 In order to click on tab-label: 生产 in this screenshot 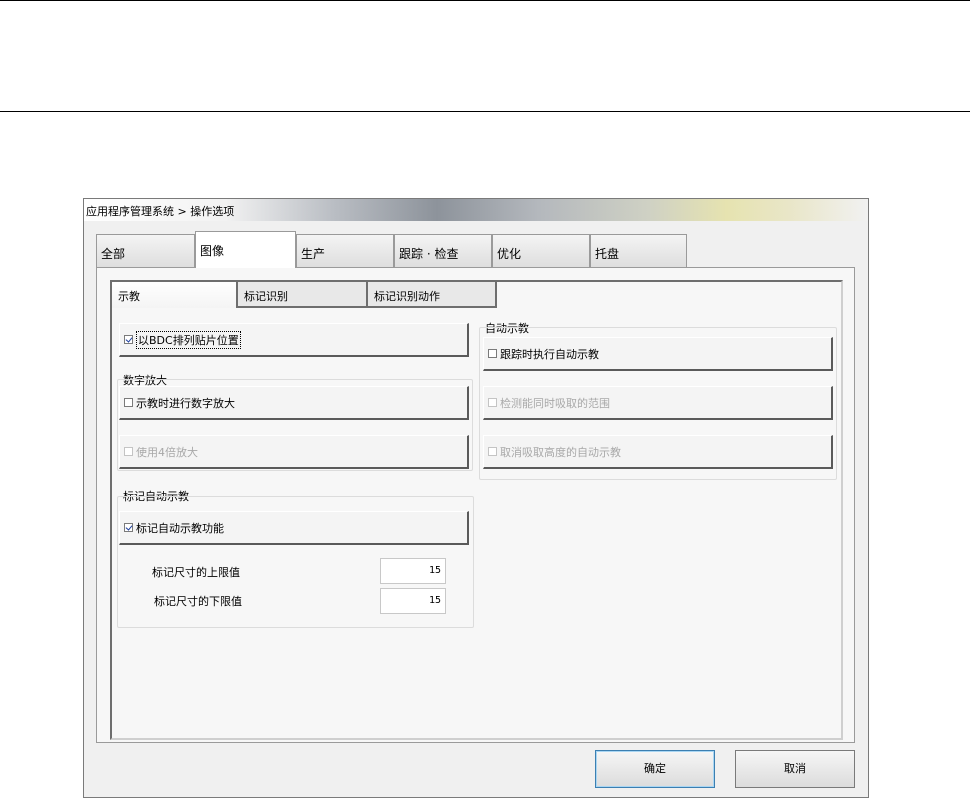, I will do `click(313, 254)`.